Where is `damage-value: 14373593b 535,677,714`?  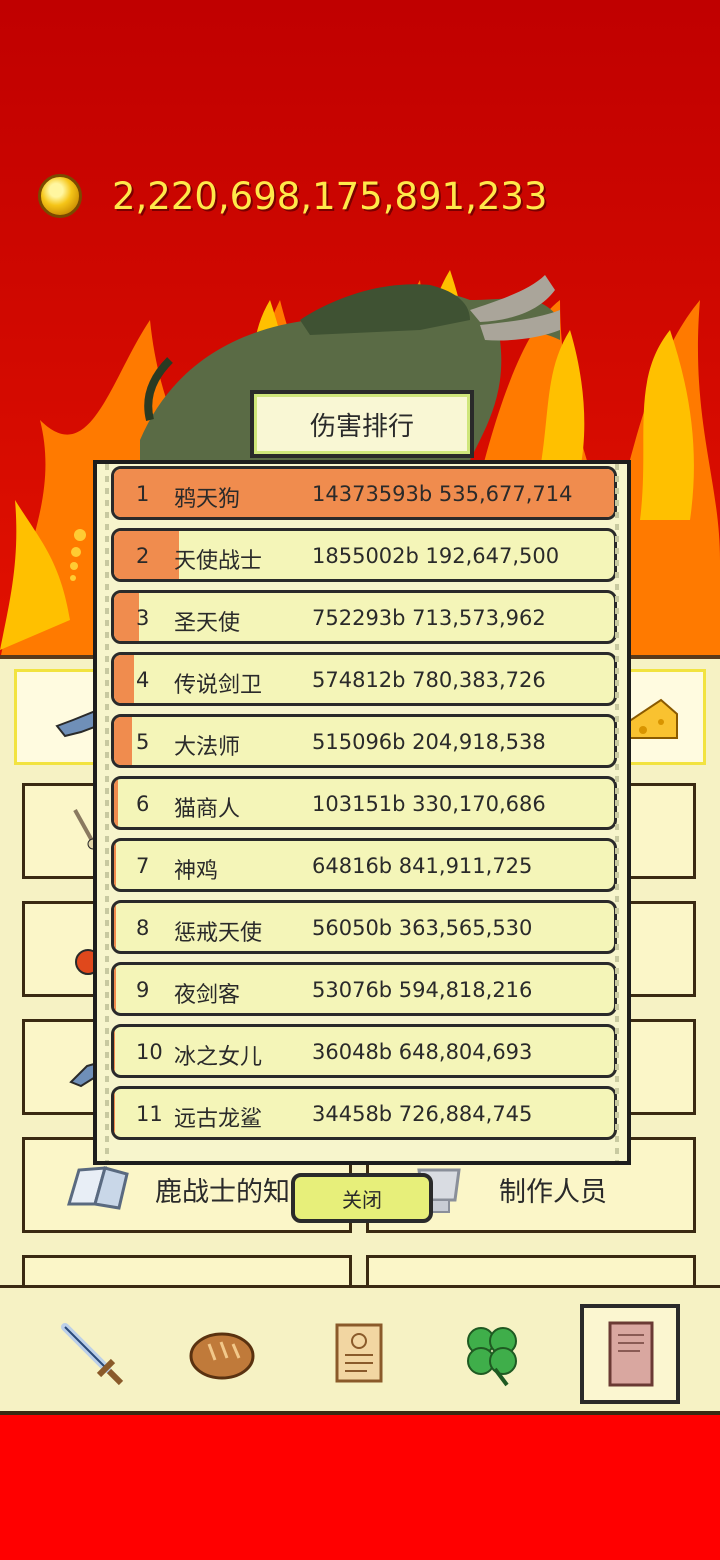 damage-value: 14373593b 535,677,714 is located at coordinates (442, 494).